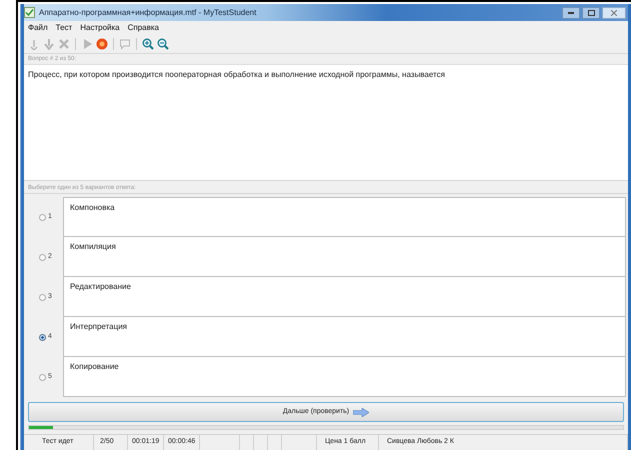  I want to click on maximize-icon, so click(591, 13).